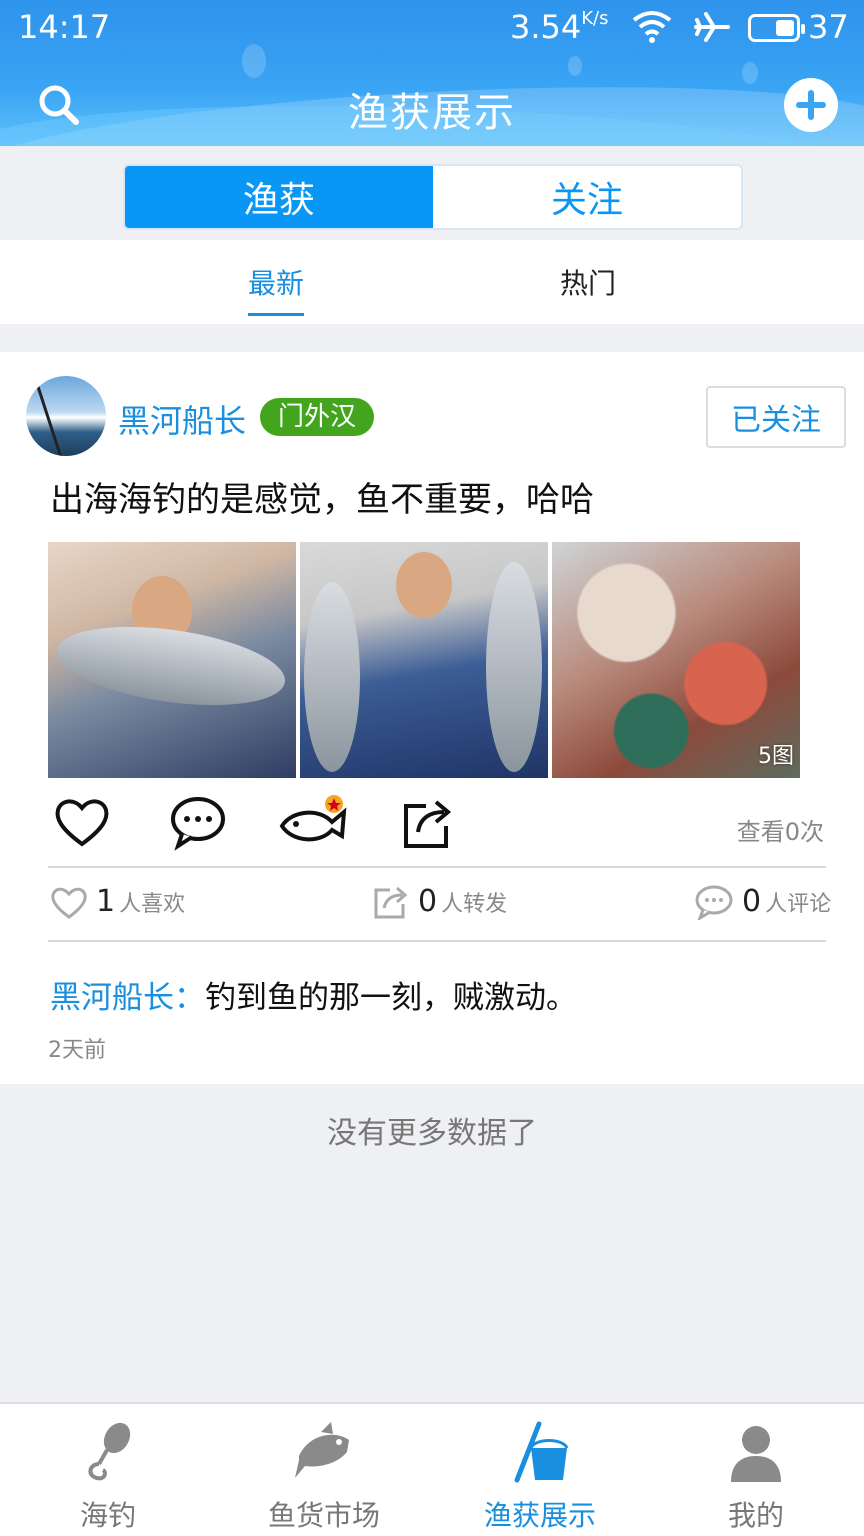 The image size is (864, 1536). What do you see at coordinates (780, 832) in the screenshot?
I see `view-count: 查看0次` at bounding box center [780, 832].